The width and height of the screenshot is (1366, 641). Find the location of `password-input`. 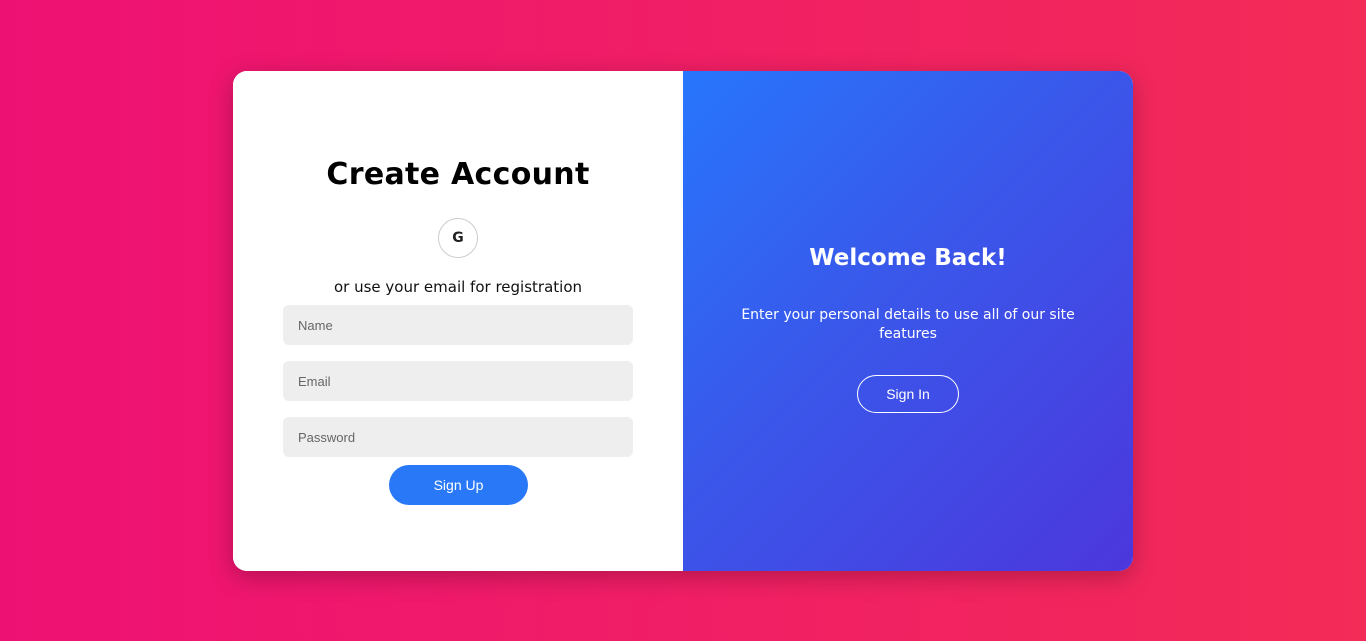

password-input is located at coordinates (458, 437).